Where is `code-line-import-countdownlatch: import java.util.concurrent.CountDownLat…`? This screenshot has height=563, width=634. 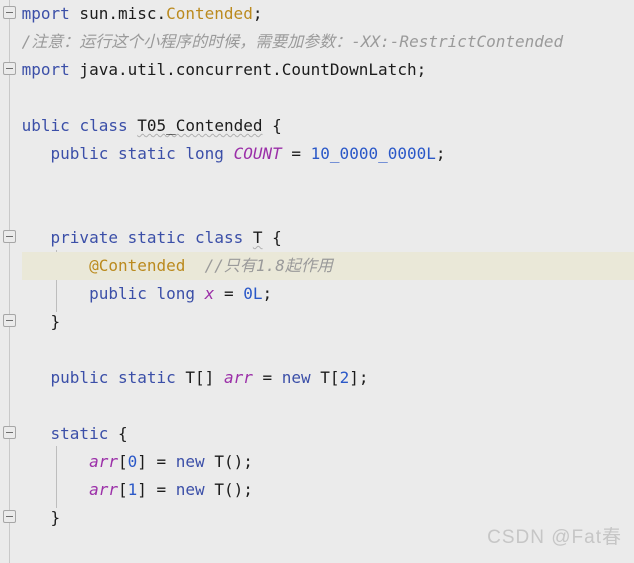 code-line-import-countdownlatch: import java.util.concurrent.CountDownLat… is located at coordinates (317, 70).